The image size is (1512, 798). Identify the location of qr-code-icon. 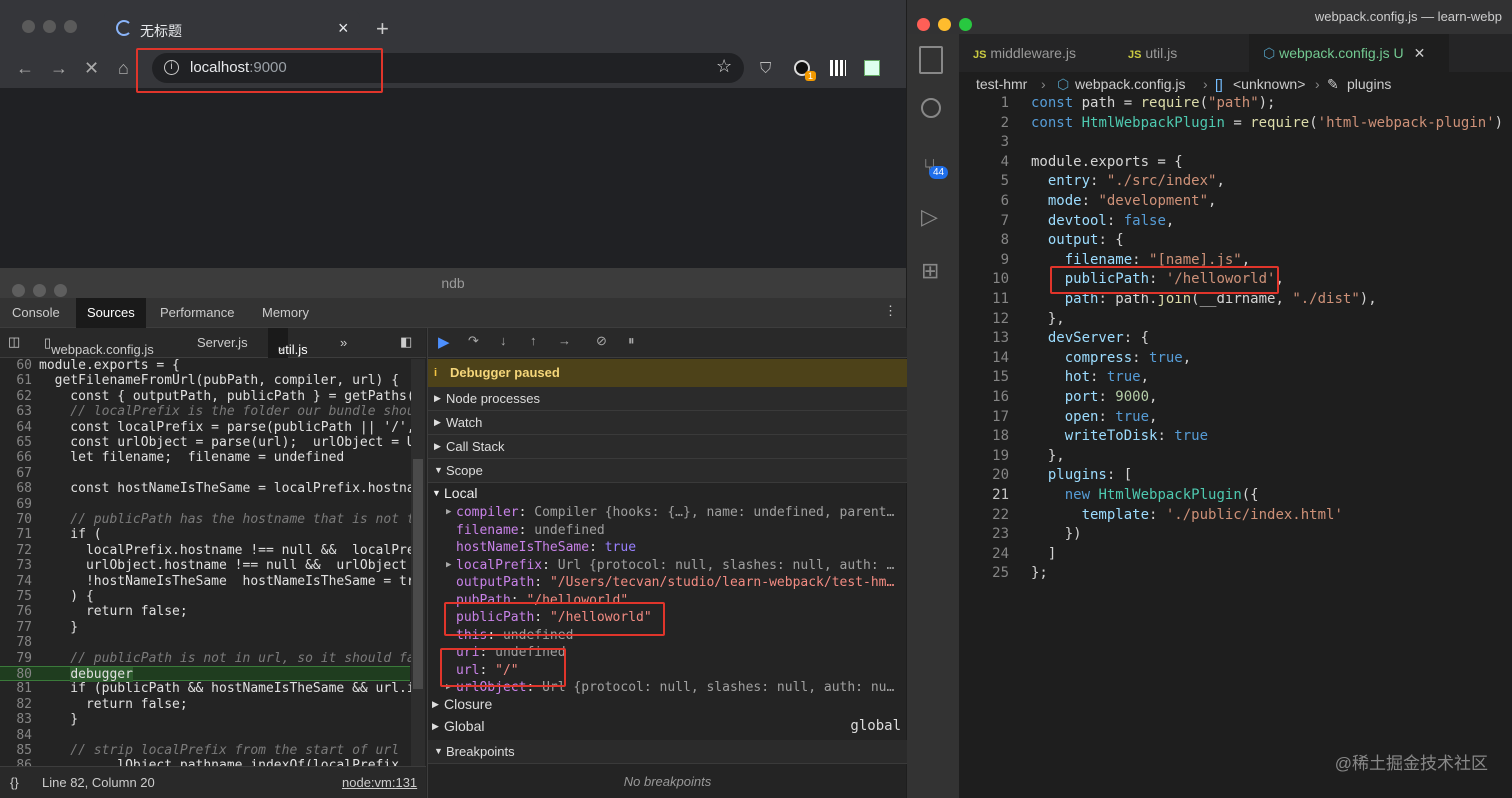
(838, 68).